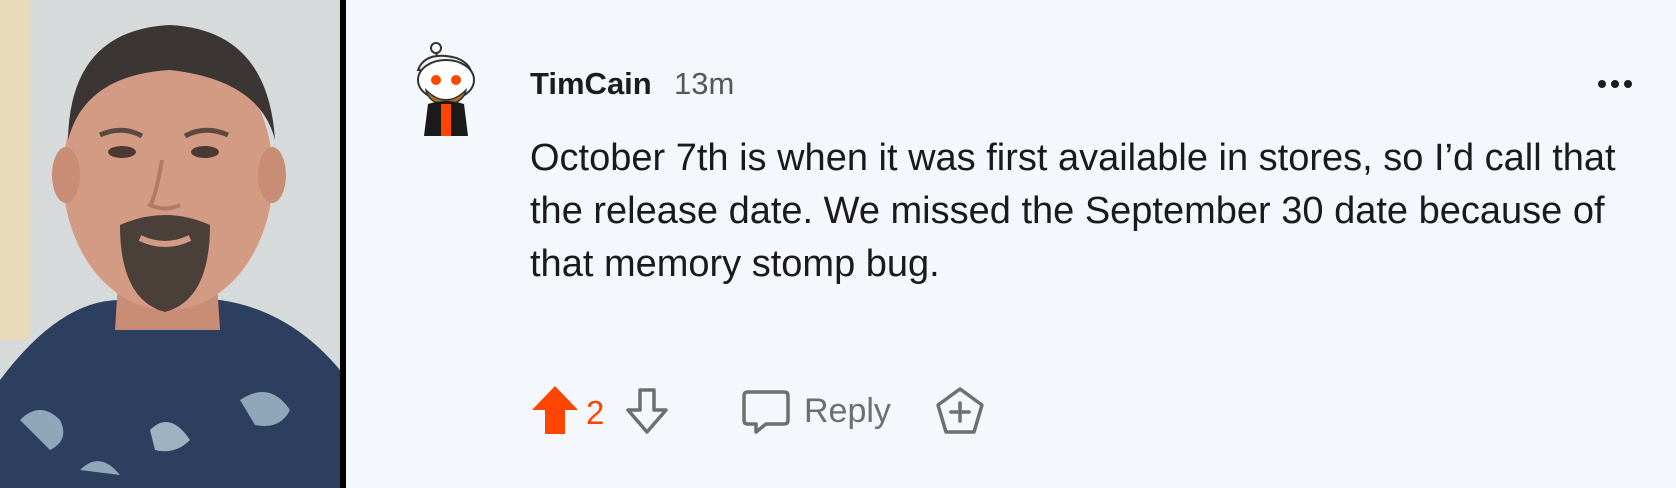 Image resolution: width=1676 pixels, height=488 pixels. Describe the element at coordinates (1615, 84) in the screenshot. I see `more-options-icon` at that location.